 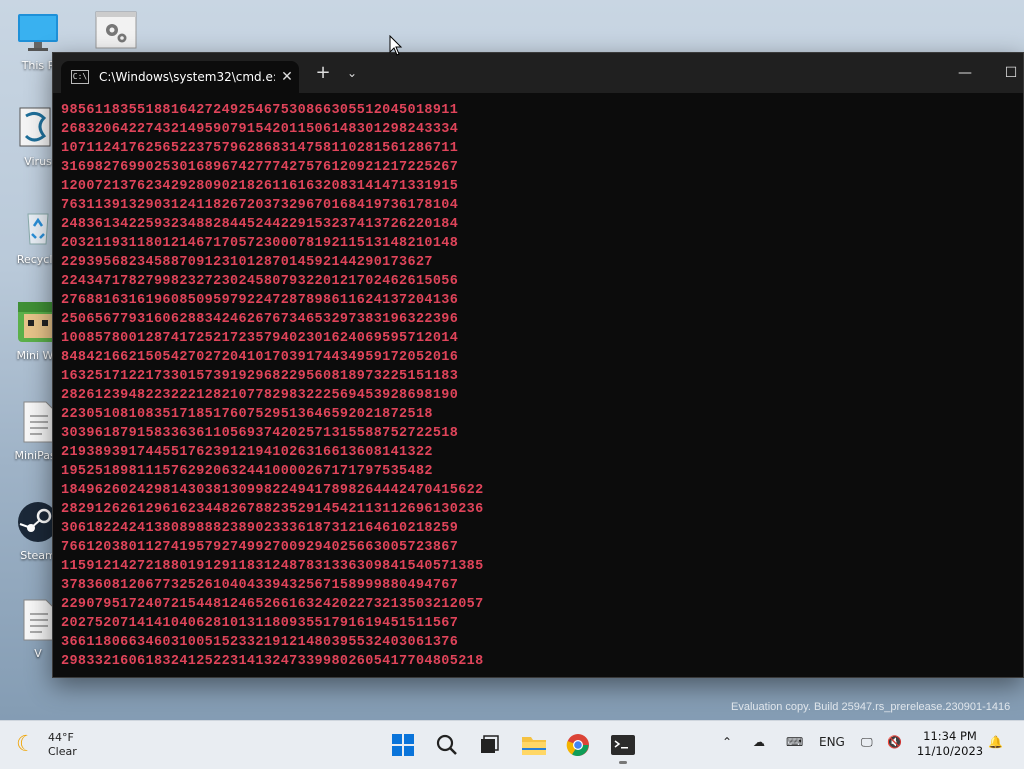 What do you see at coordinates (727, 742) in the screenshot?
I see `chevron-up-icon: ⌃` at bounding box center [727, 742].